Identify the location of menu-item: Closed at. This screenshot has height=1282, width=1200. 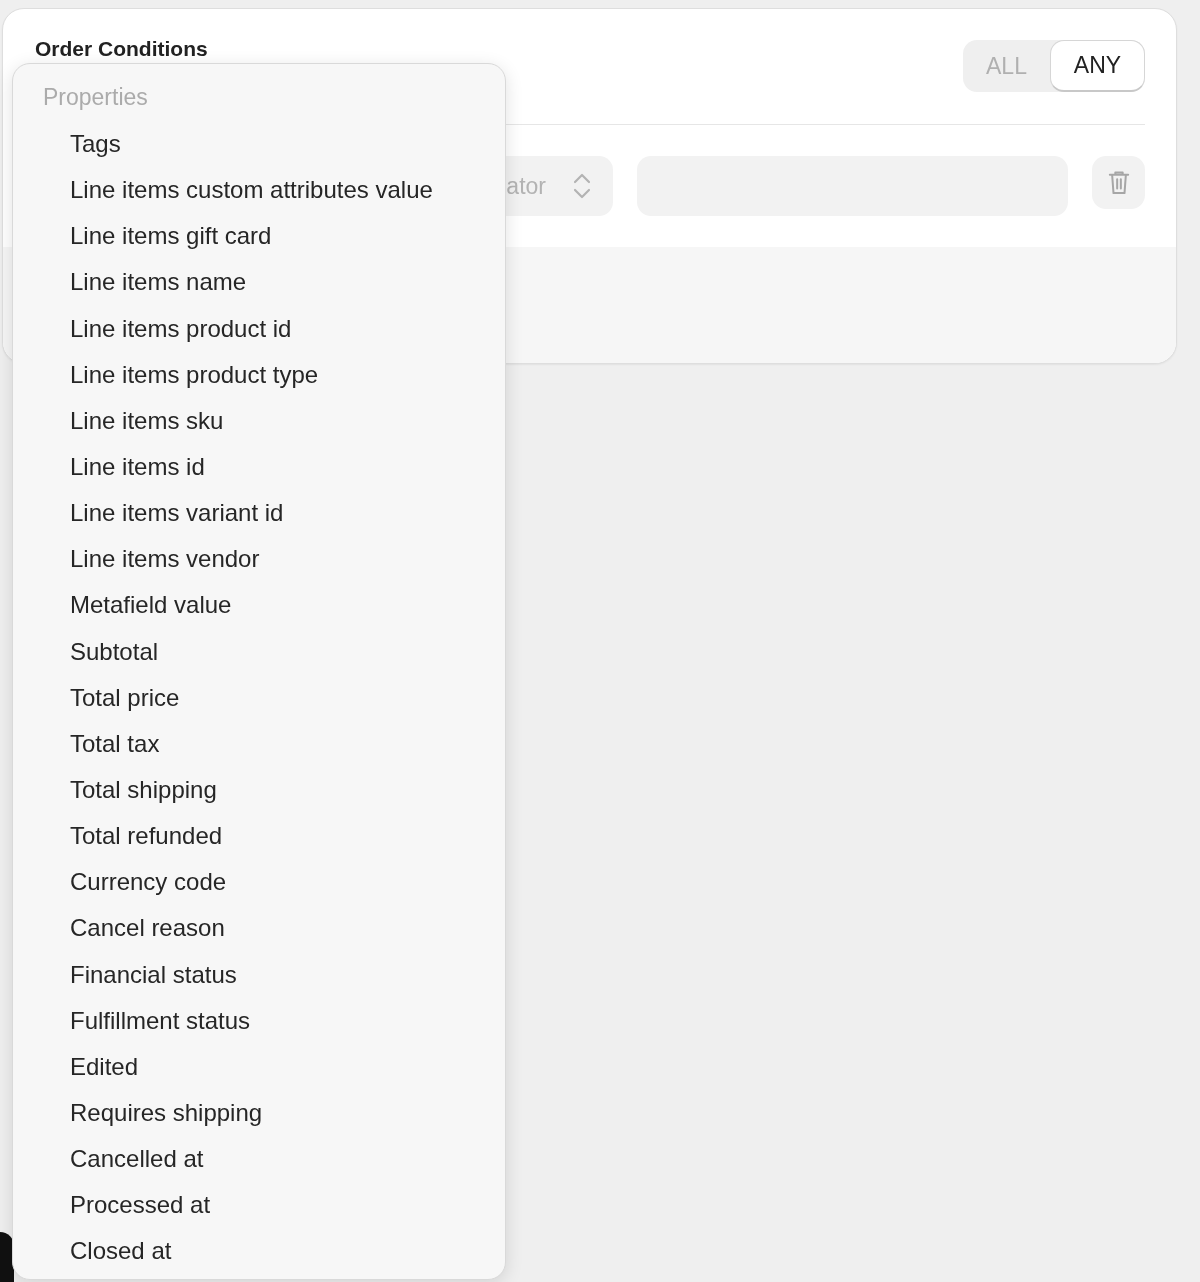
(259, 1251).